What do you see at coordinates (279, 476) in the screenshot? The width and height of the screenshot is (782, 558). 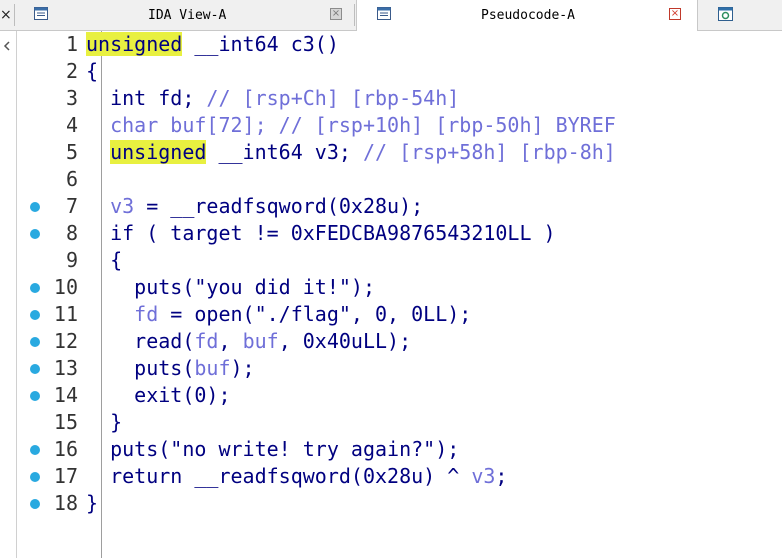 I see `code-token: return __readfsqword(0x28u) ^` at bounding box center [279, 476].